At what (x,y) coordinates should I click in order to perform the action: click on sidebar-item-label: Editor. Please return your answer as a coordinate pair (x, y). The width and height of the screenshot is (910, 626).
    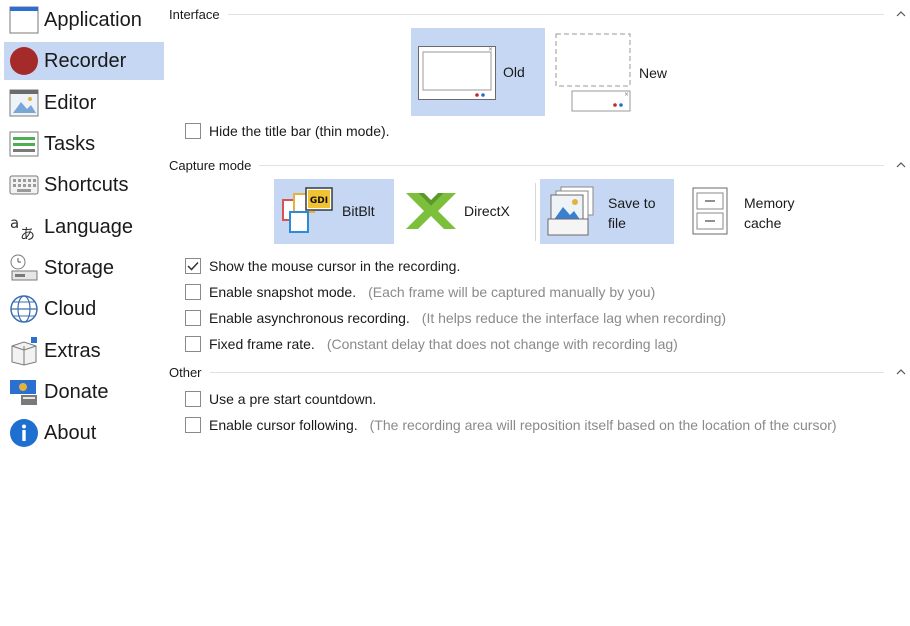
    Looking at the image, I should click on (70, 102).